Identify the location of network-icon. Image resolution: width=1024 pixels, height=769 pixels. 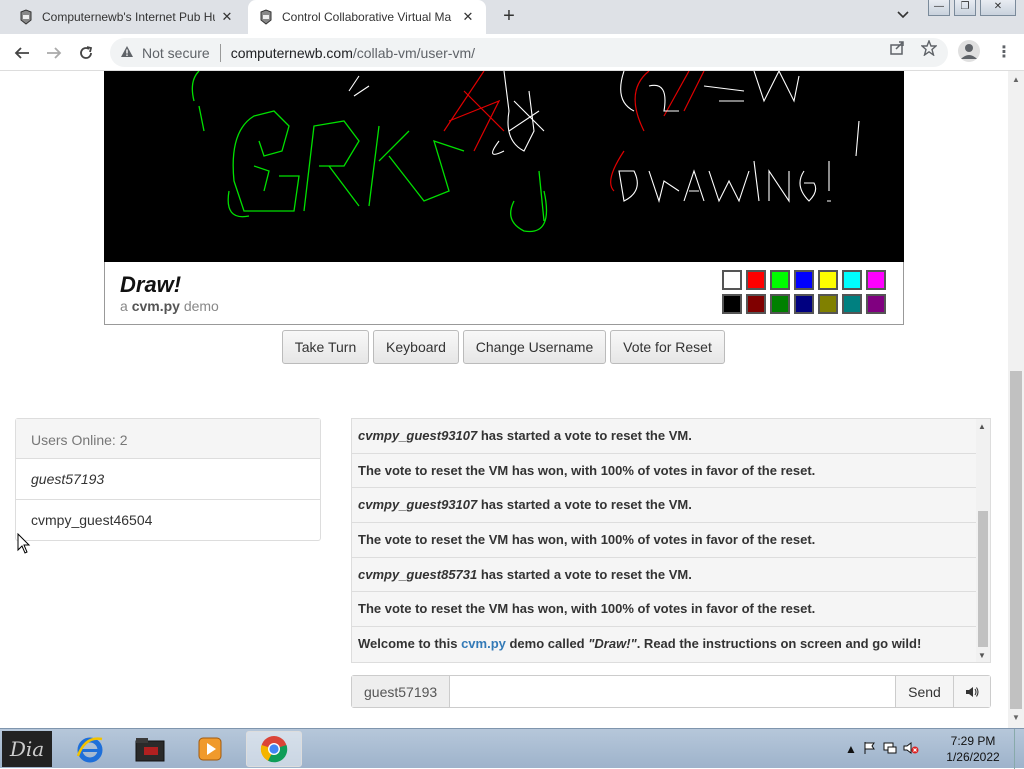
(890, 749).